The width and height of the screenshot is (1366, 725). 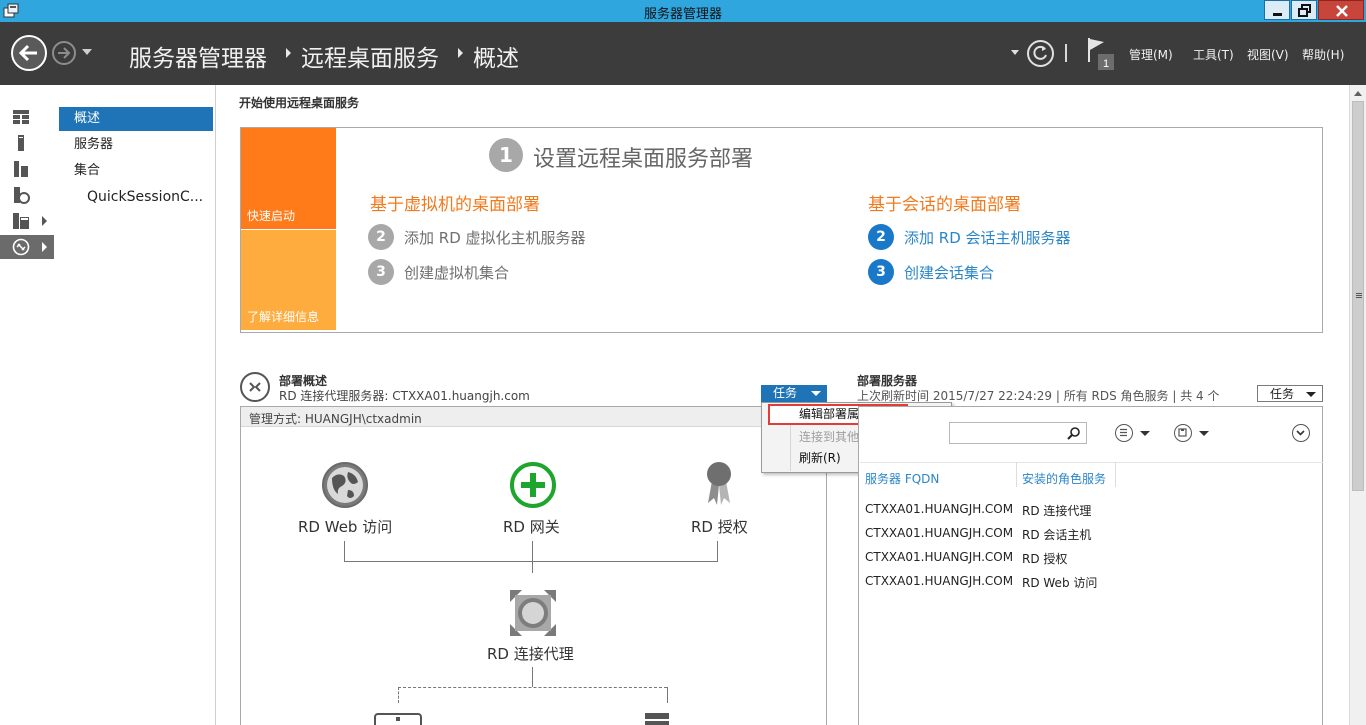 I want to click on session-step-3-badge: 3, so click(x=881, y=272).